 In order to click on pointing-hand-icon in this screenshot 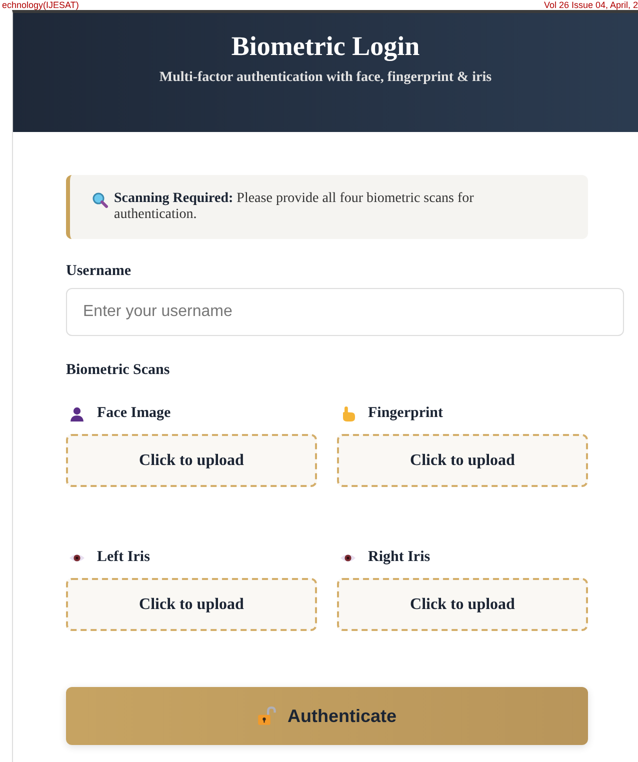, I will do `click(348, 414)`.